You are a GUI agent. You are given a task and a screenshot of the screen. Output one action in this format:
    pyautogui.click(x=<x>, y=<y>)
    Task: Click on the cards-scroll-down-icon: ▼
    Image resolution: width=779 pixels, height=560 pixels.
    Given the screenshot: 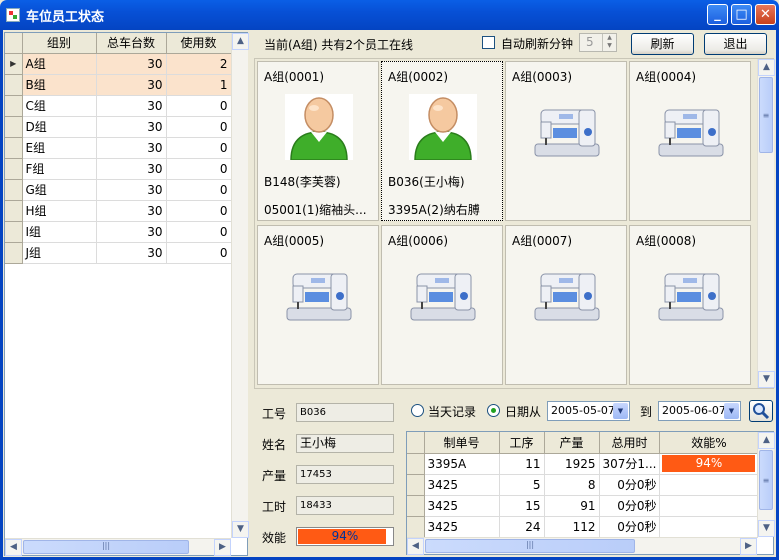 What is the action you would take?
    pyautogui.click(x=766, y=379)
    